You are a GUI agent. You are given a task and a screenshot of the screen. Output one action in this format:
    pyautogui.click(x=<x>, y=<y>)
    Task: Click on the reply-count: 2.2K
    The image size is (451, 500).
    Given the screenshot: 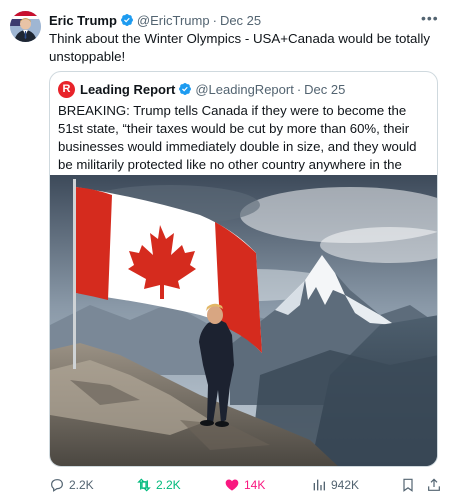 What is the action you would take?
    pyautogui.click(x=81, y=485)
    